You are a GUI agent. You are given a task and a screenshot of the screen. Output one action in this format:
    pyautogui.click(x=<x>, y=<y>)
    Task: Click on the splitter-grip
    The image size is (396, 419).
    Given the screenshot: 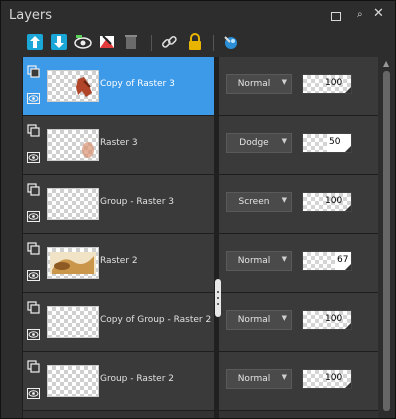 What is the action you would take?
    pyautogui.click(x=218, y=298)
    